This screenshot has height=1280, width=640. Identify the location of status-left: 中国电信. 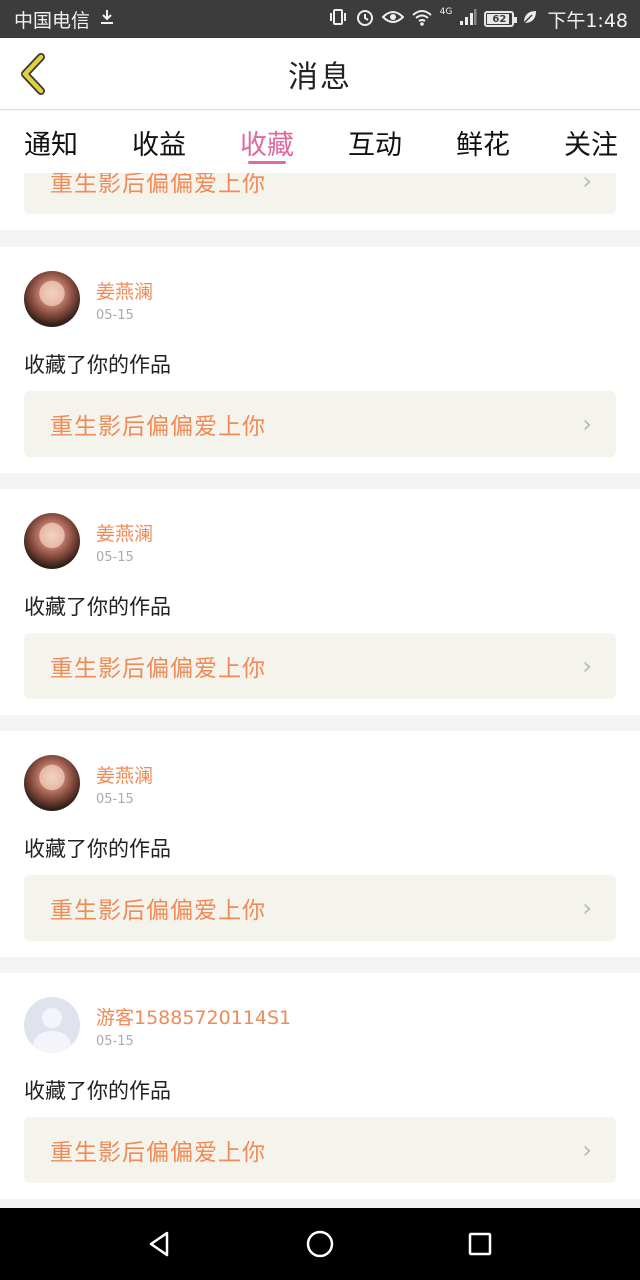
(65, 19).